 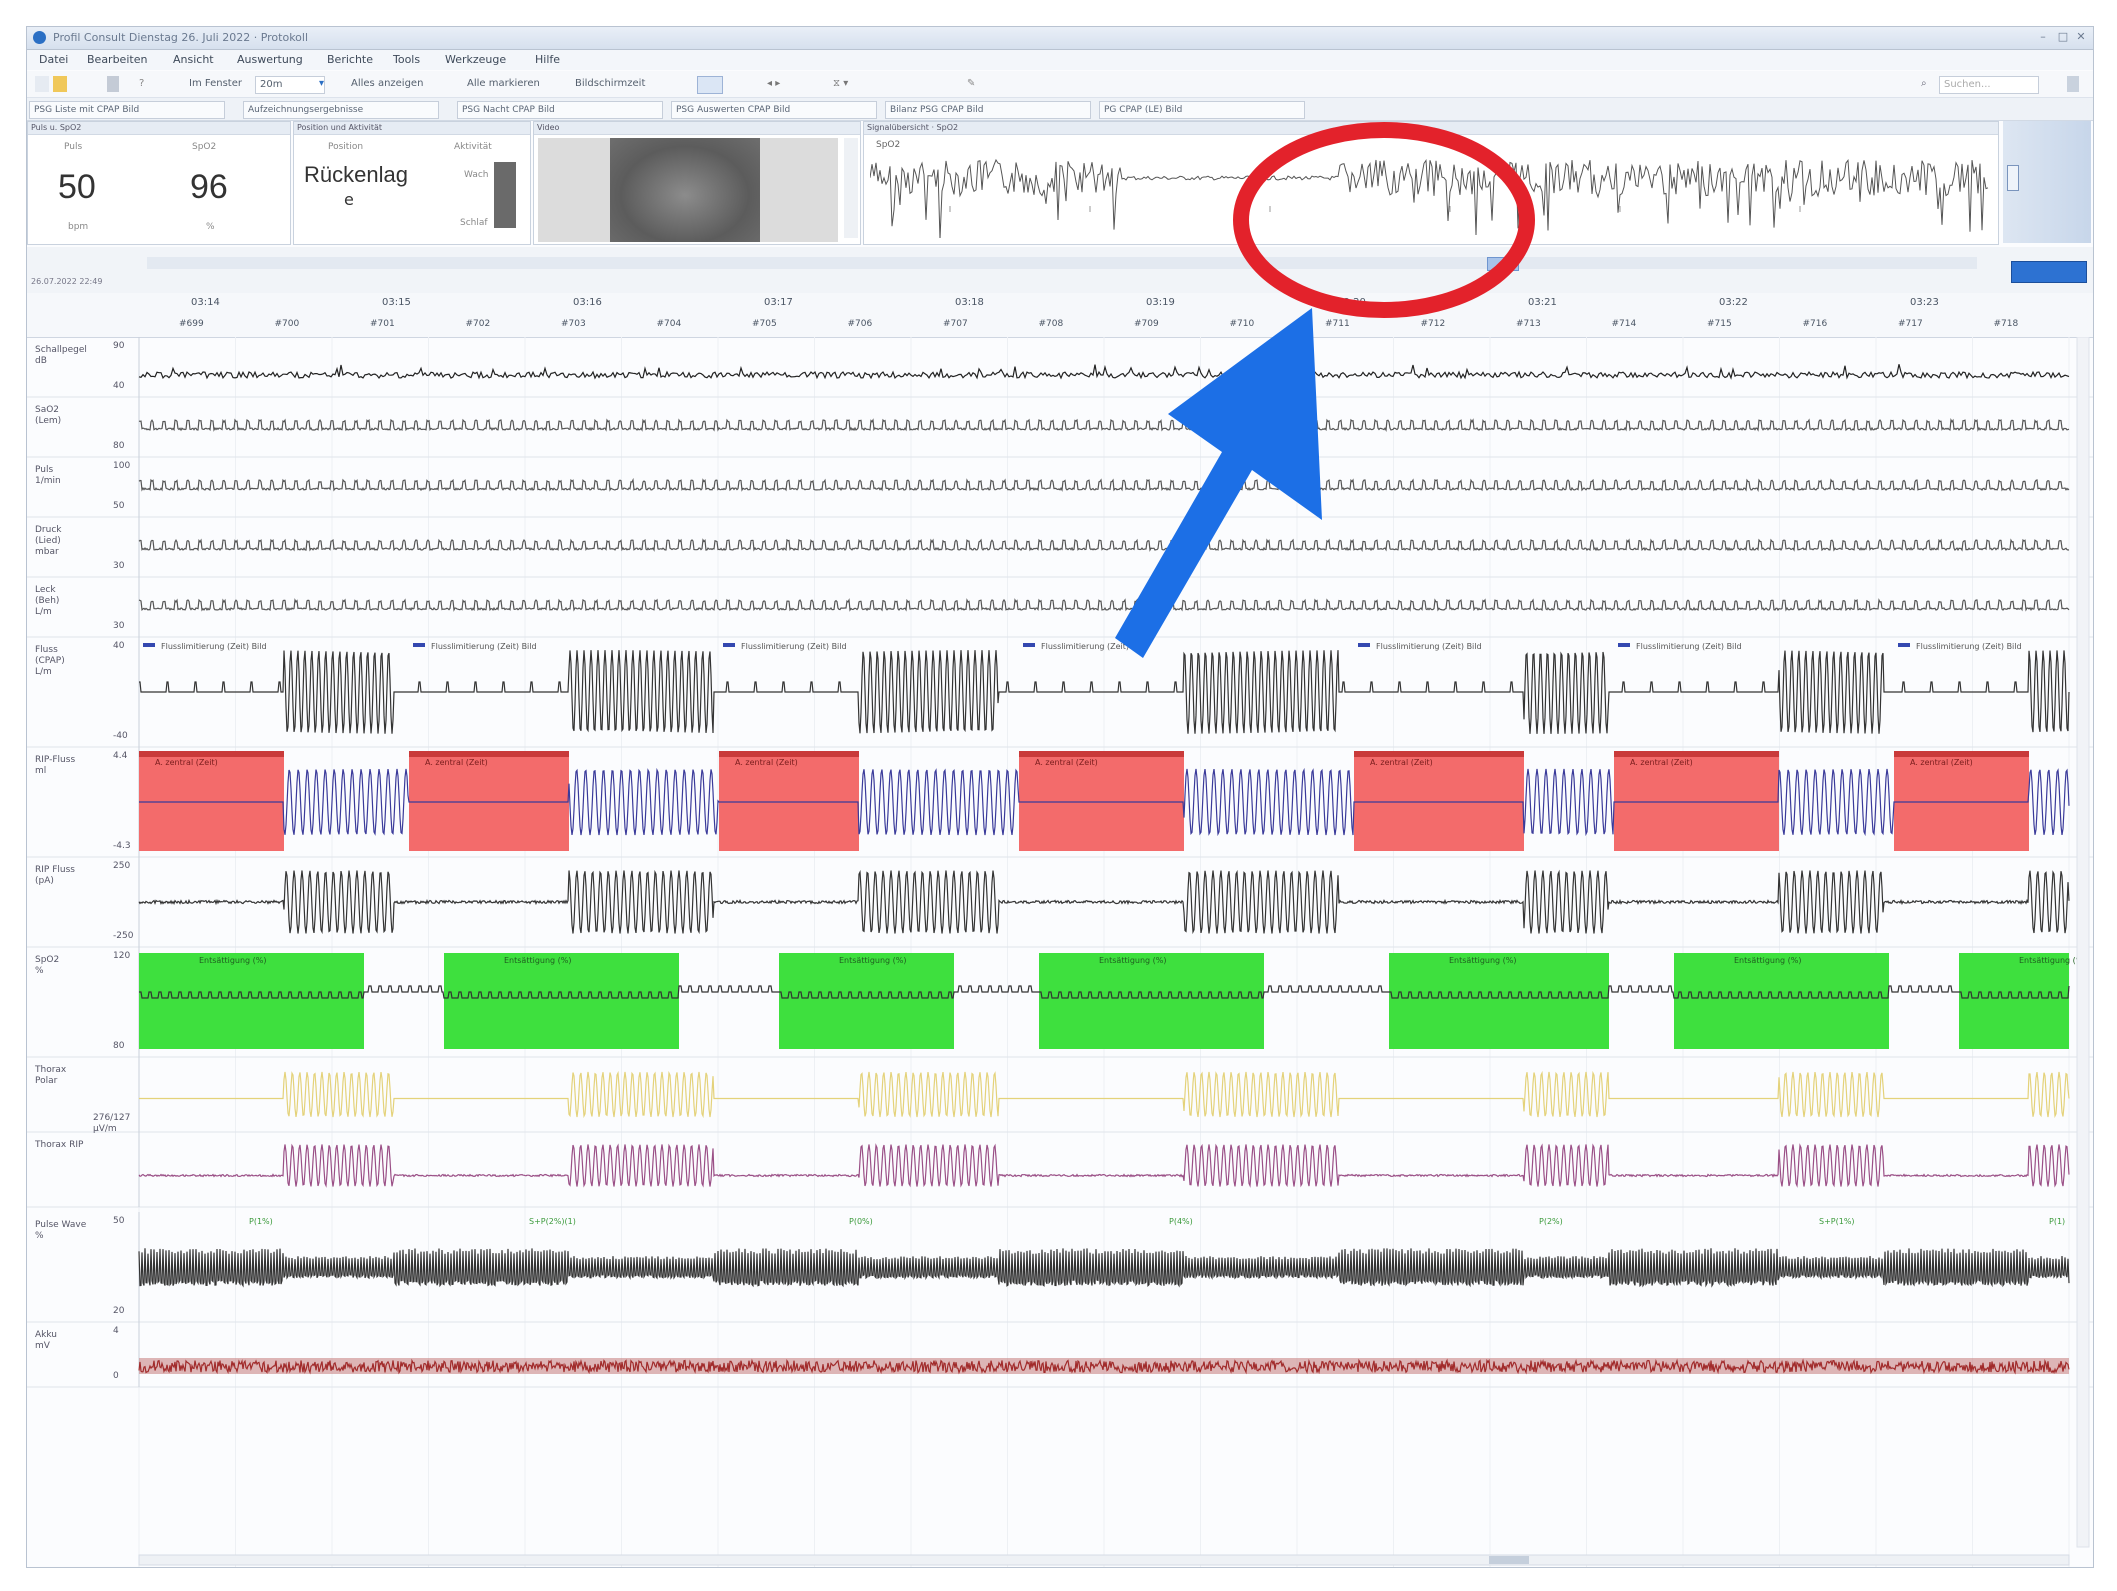 I want to click on panel-title: Position und Aktivität, so click(x=412, y=128).